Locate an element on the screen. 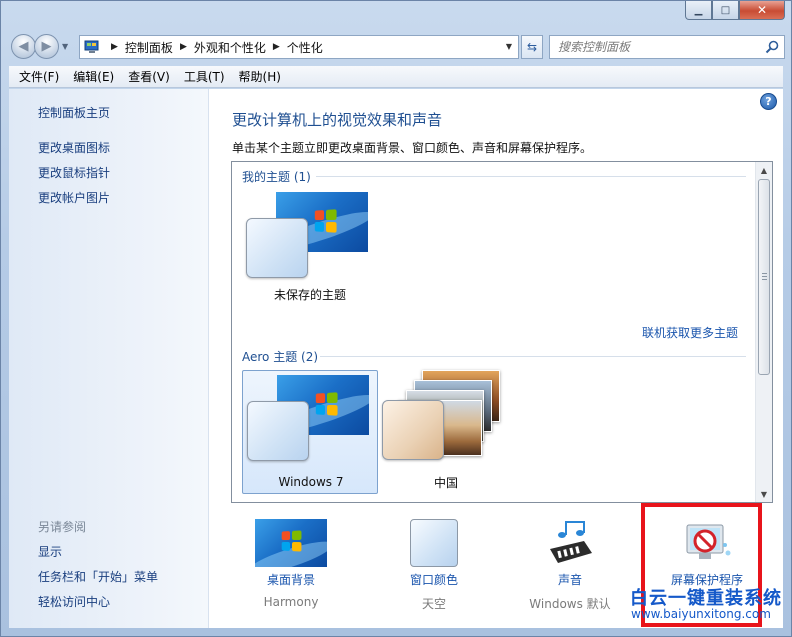 This screenshot has height=637, width=792. forward-arrow-icon: ▶ is located at coordinates (46, 46).